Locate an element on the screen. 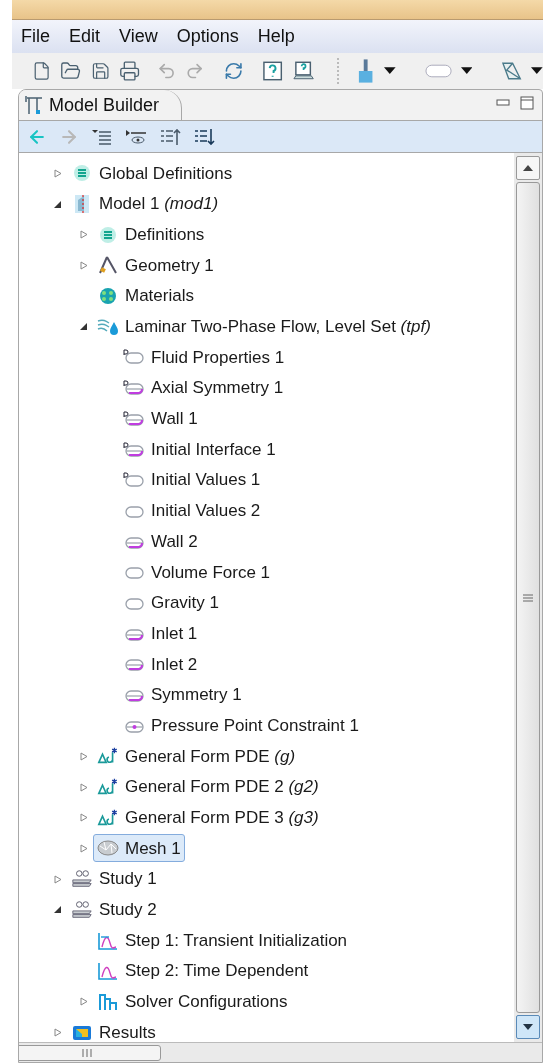 The width and height of the screenshot is (543, 1063). tree-item: Laminar Two-Phase Flow, Level Set (tpf) is located at coordinates (264, 326).